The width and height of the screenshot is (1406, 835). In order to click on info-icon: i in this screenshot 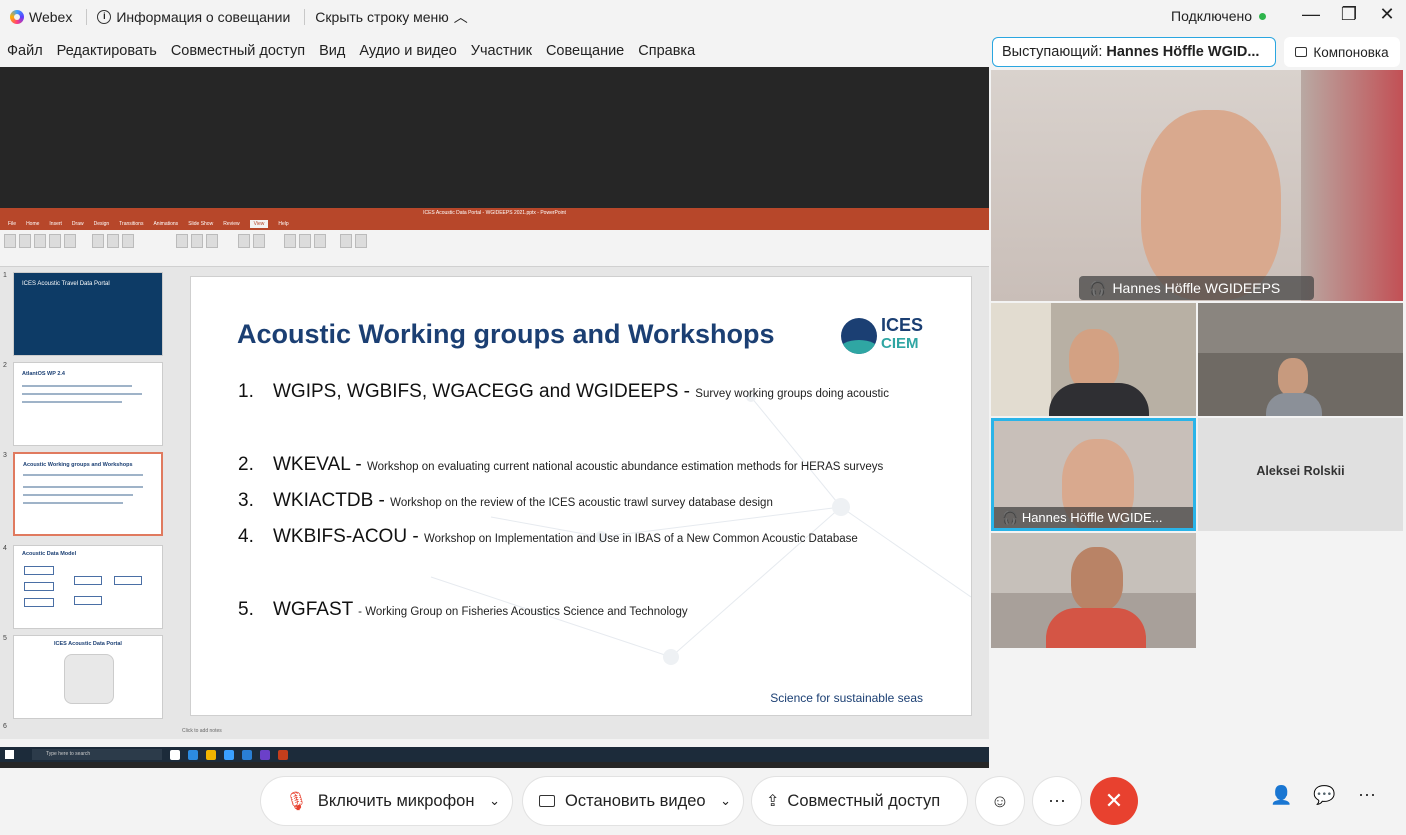, I will do `click(104, 17)`.